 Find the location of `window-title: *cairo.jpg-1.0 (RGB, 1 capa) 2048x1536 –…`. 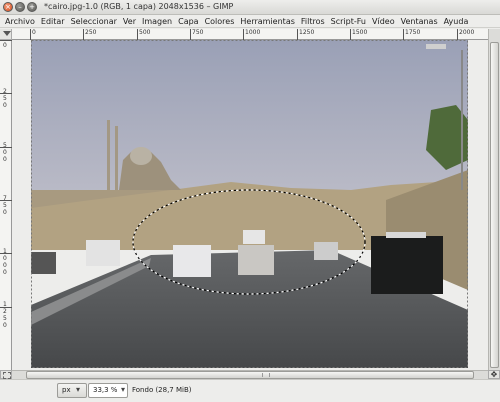

window-title: *cairo.jpg-1.0 (RGB, 1 capa) 2048x1536 –… is located at coordinates (139, 6).